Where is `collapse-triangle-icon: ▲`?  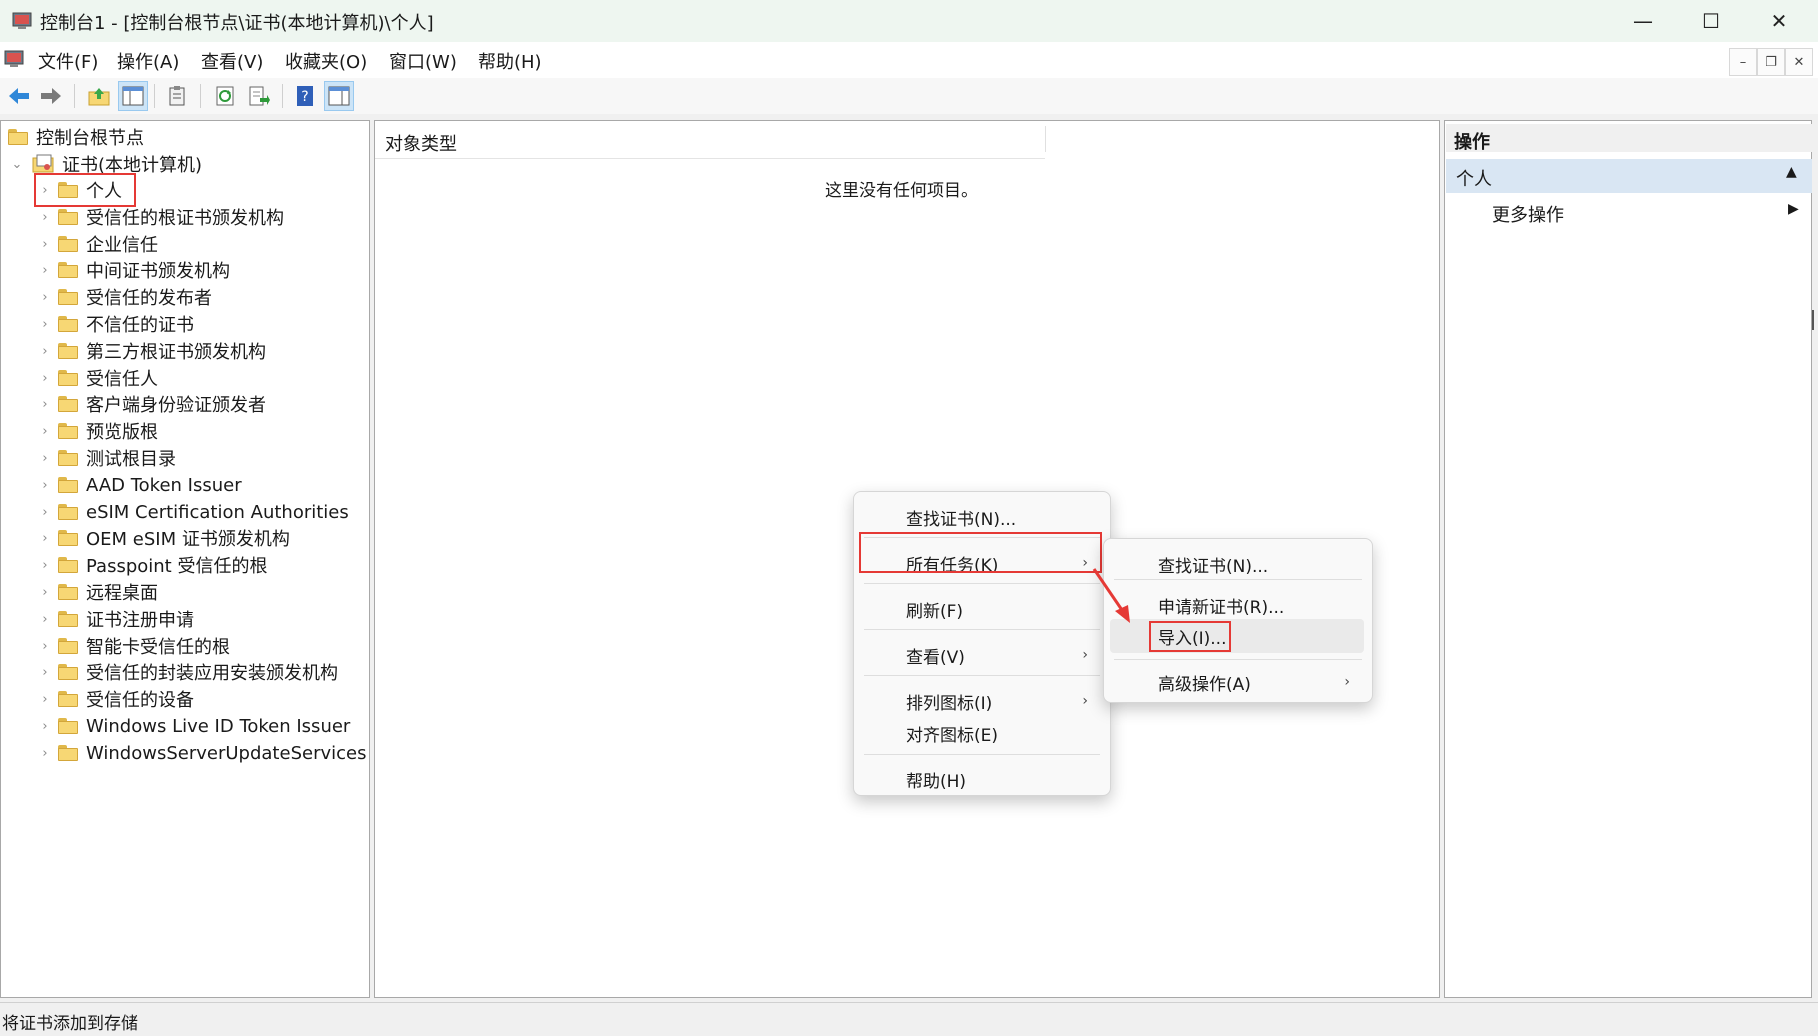 collapse-triangle-icon: ▲ is located at coordinates (1791, 172).